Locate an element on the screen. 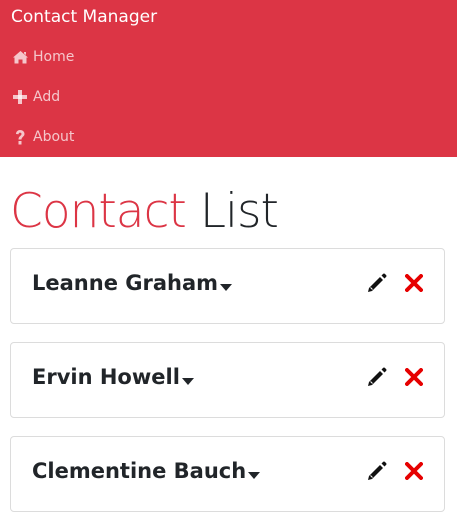 Image resolution: width=457 pixels, height=522 pixels. nav-link-home: Home is located at coordinates (42, 57).